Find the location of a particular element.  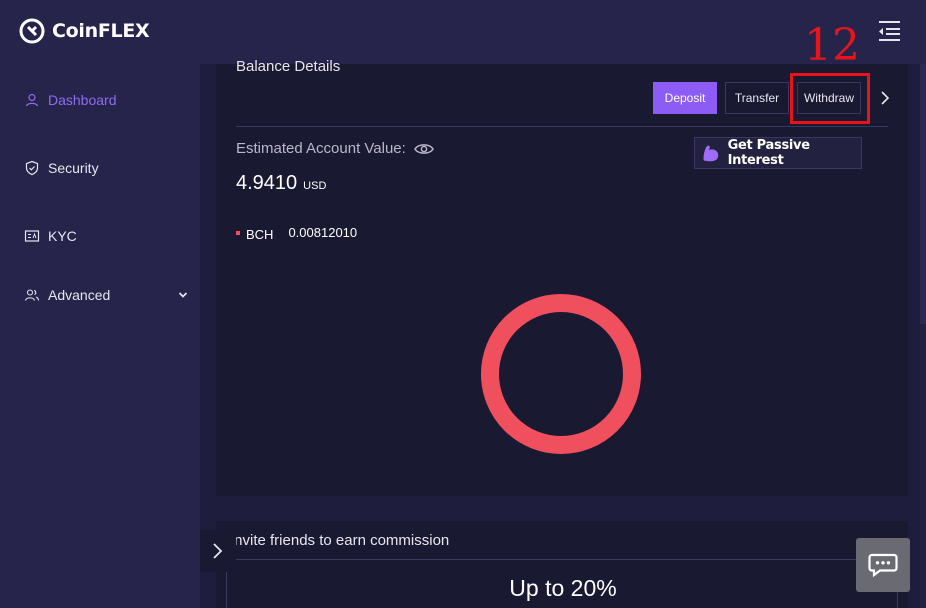

divider is located at coordinates (562, 126).